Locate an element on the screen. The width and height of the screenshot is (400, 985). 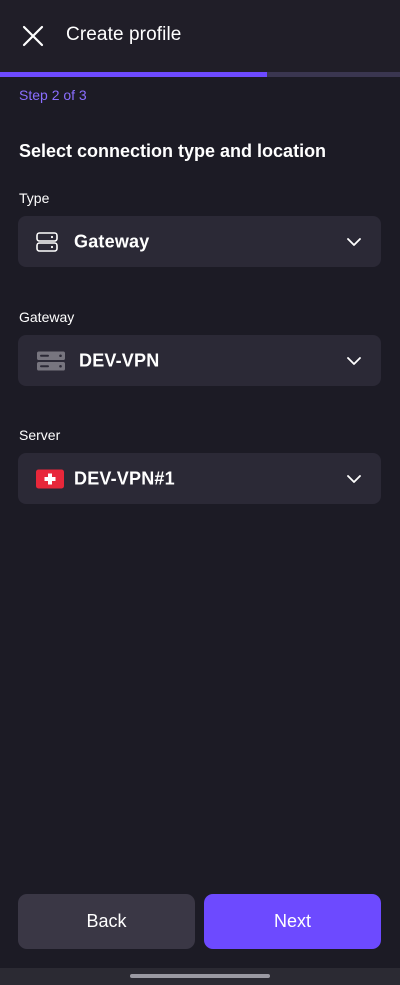
home-gesture-handle is located at coordinates (200, 976).